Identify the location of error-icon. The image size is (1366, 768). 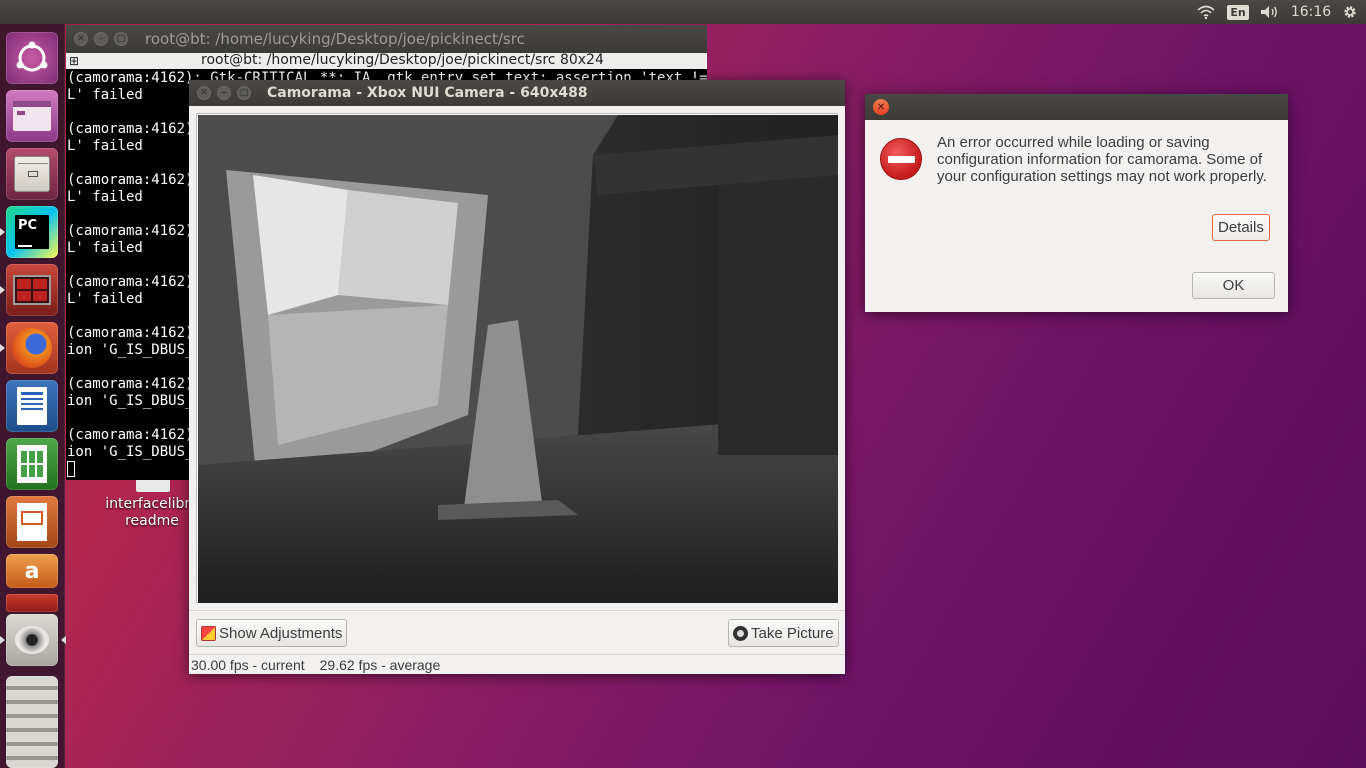
(901, 159).